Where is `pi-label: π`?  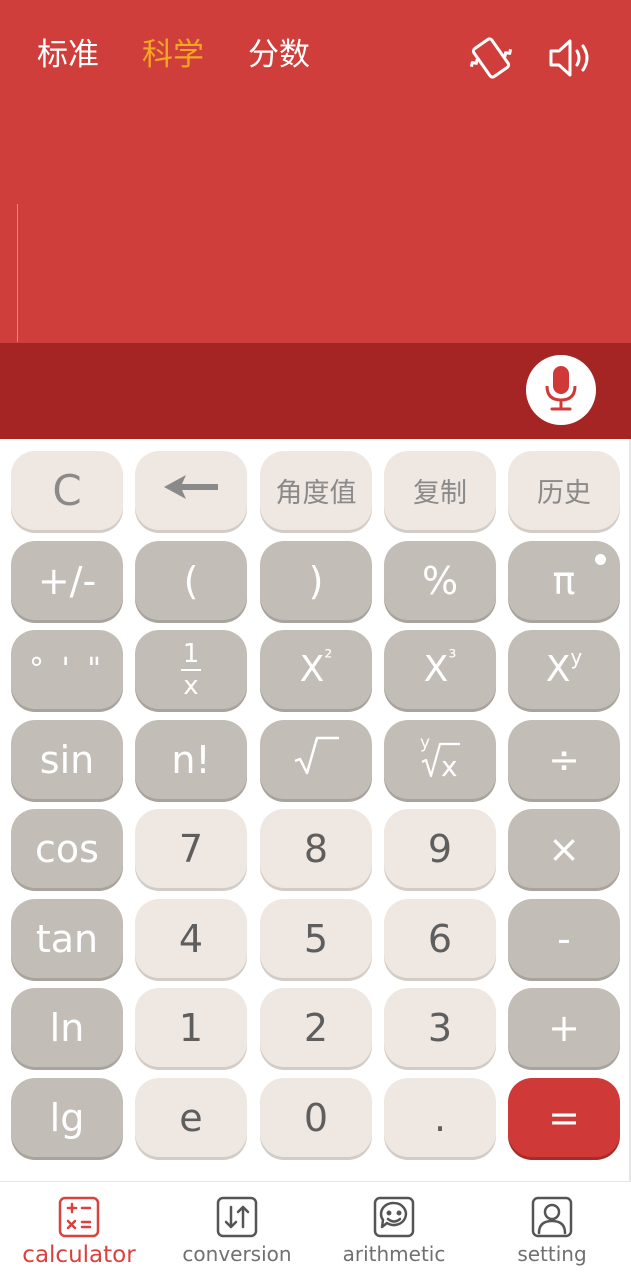
pi-label: π is located at coordinates (564, 580).